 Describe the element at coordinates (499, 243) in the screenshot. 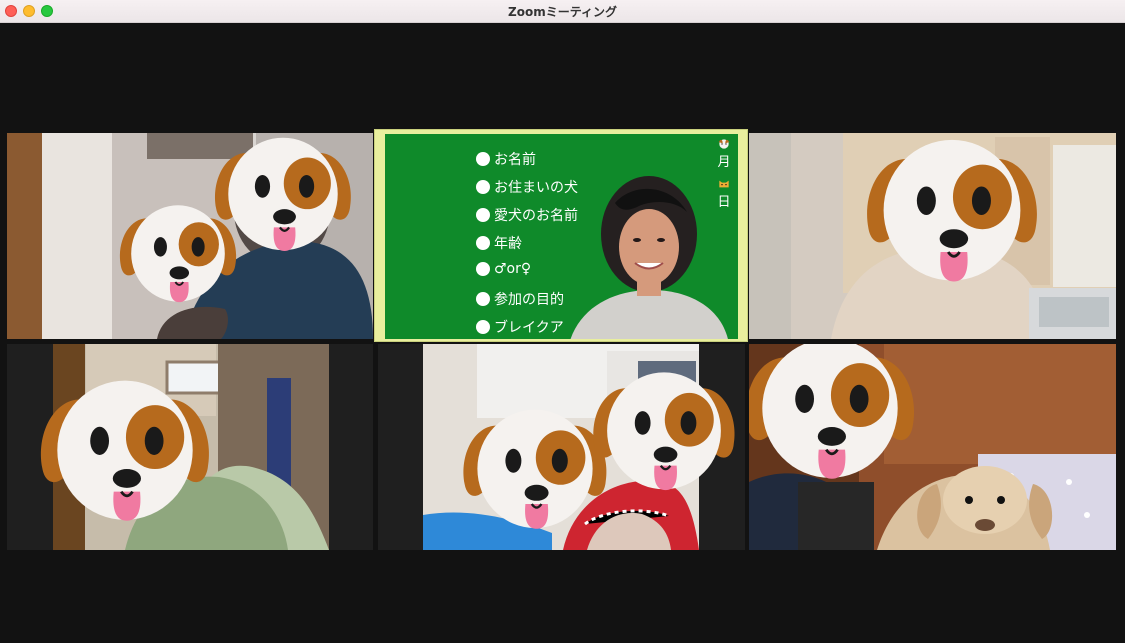

I see `topic-item: 年齢` at that location.